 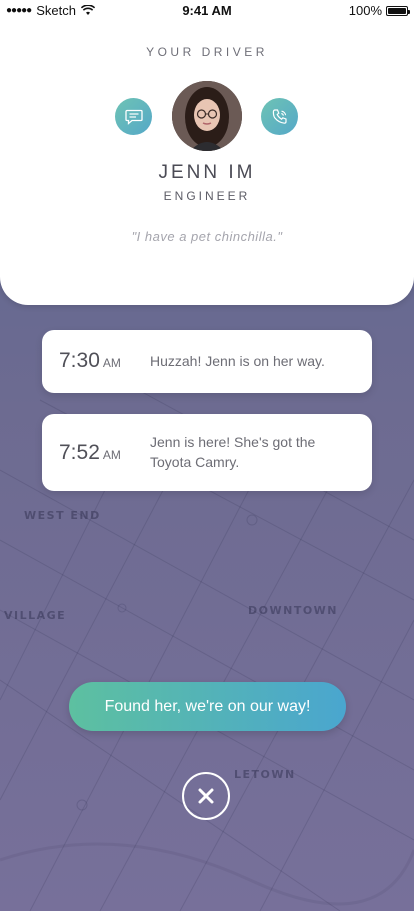 I want to click on driver-heading: YOUR DRIVER, so click(x=207, y=52).